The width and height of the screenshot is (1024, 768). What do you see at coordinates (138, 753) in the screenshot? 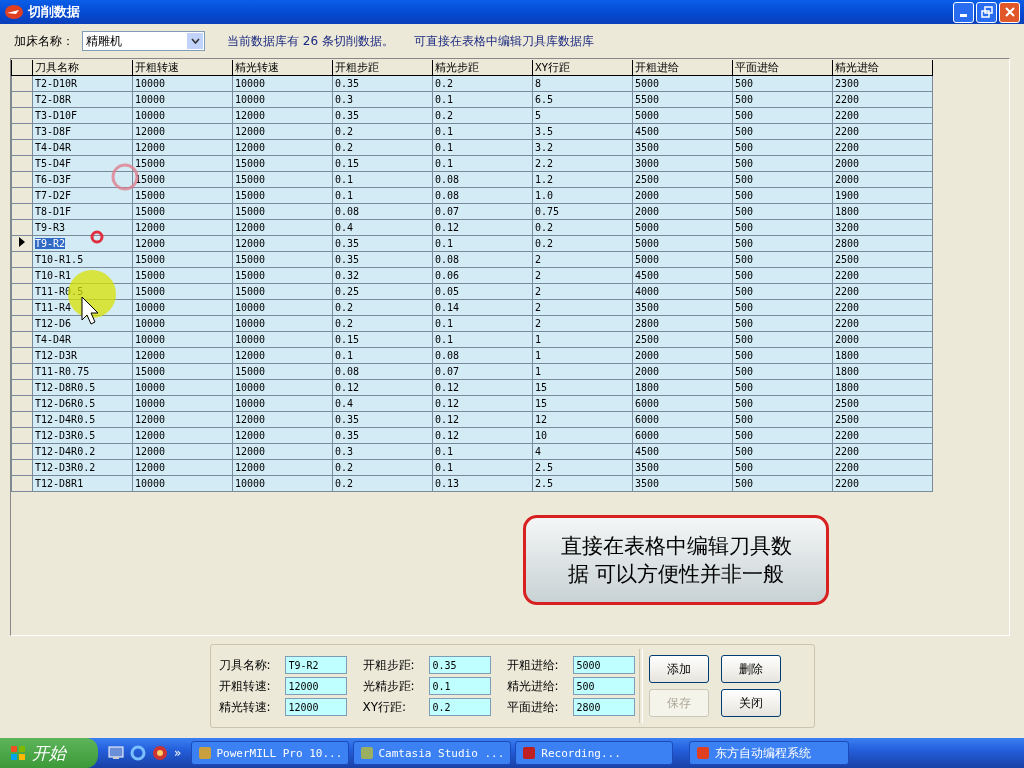
I see `browser-icon` at bounding box center [138, 753].